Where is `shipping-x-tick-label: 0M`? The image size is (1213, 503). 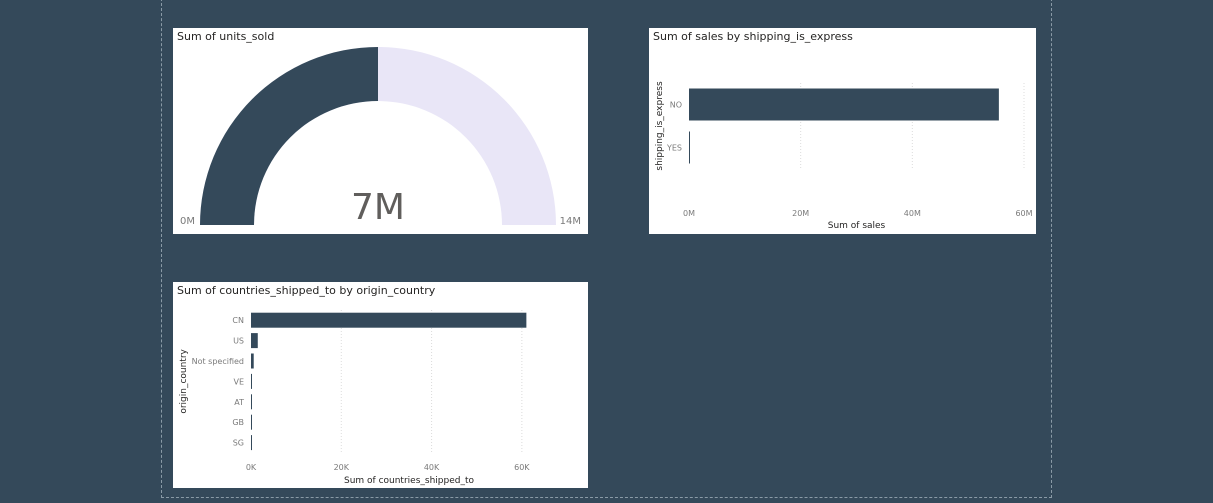
shipping-x-tick-label: 0M is located at coordinates (689, 213).